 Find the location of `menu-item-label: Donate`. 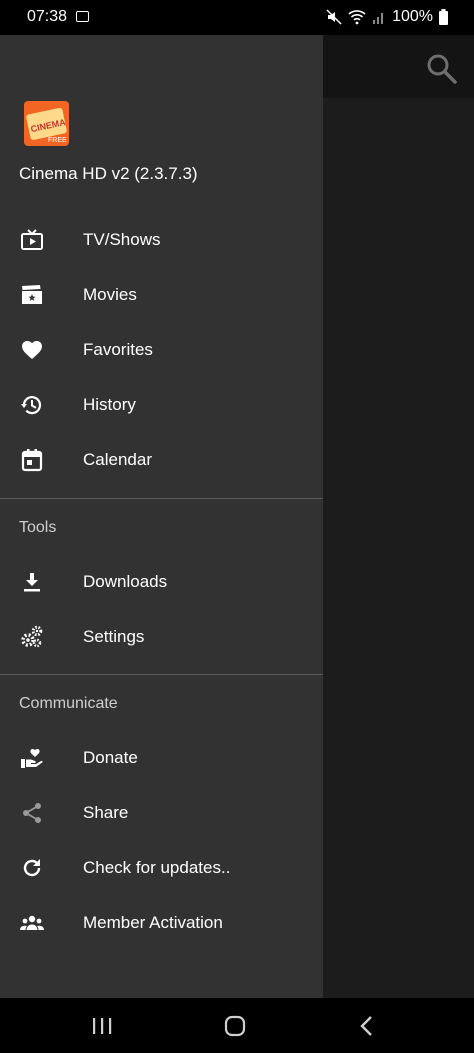

menu-item-label: Donate is located at coordinates (110, 757).